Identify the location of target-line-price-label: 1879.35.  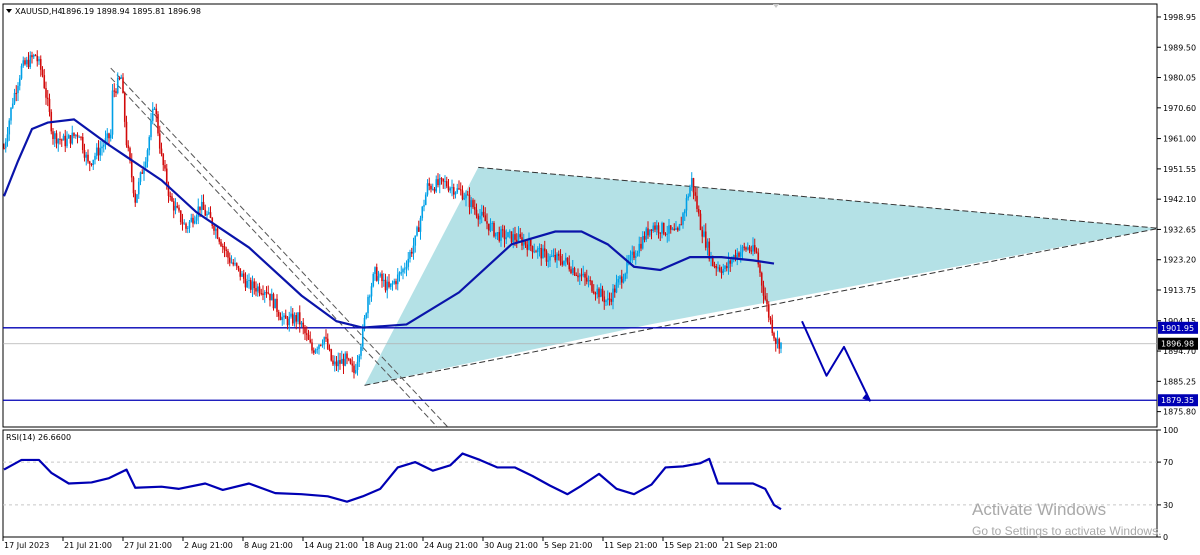
(1177, 400).